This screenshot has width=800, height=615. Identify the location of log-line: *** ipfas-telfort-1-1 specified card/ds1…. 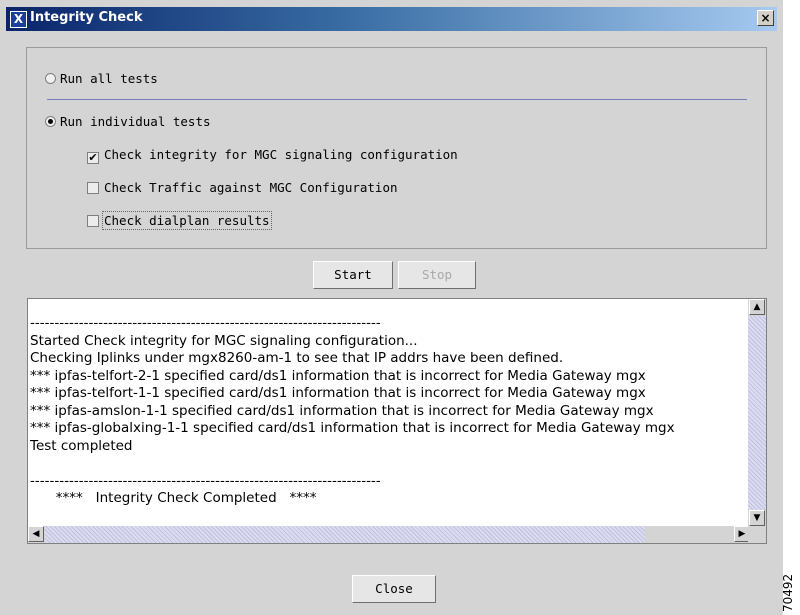
(338, 393).